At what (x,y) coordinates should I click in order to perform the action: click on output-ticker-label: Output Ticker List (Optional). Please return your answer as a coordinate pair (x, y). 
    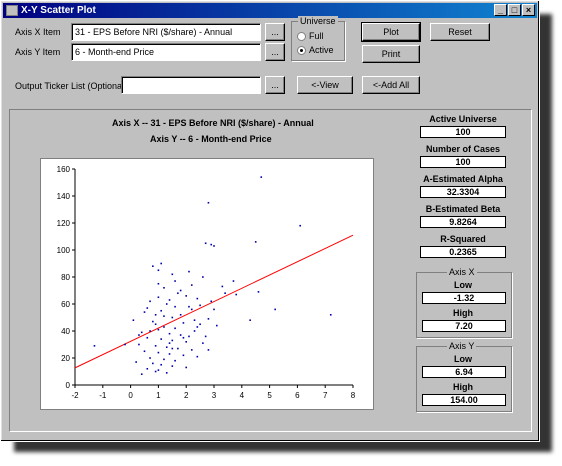
    Looking at the image, I should click on (71, 86).